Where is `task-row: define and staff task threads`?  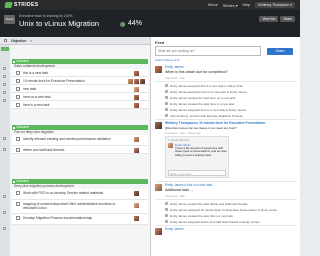
task-row: define and staff task threads is located at coordinates (80, 150).